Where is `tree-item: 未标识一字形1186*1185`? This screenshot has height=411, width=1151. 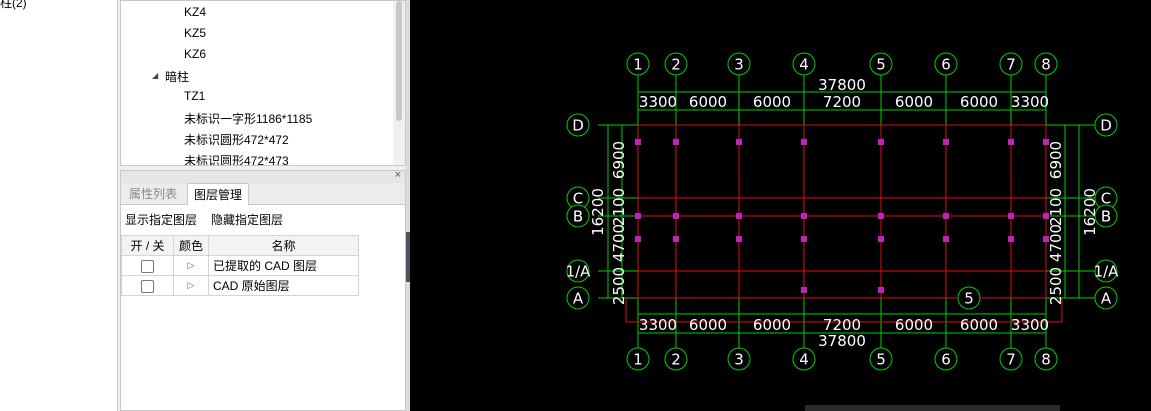 tree-item: 未标识一字形1186*1185 is located at coordinates (248, 118).